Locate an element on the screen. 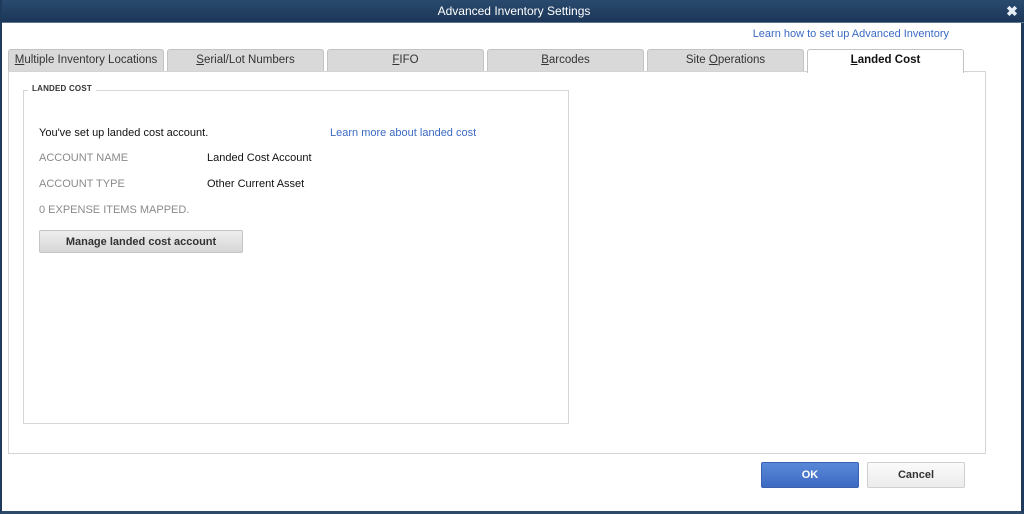 The height and width of the screenshot is (514, 1024). tab-fifo: FIFO is located at coordinates (405, 60).